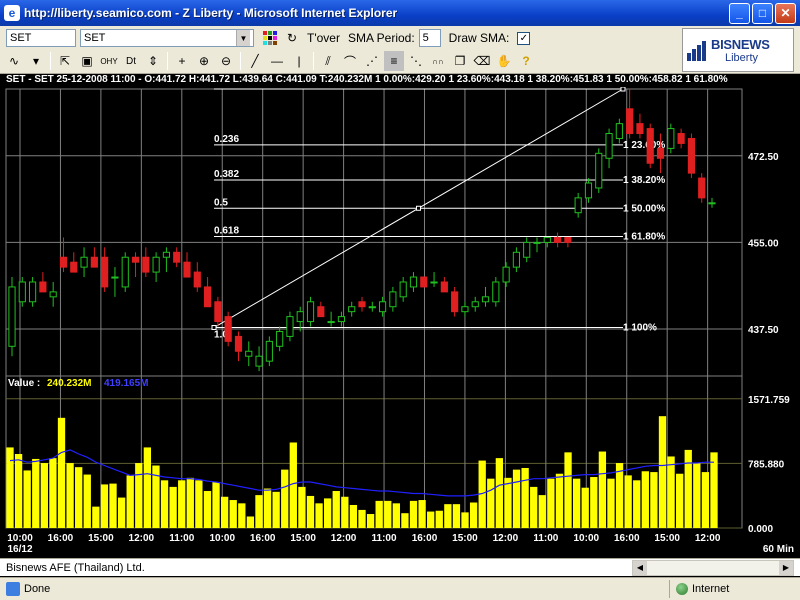  Describe the element at coordinates (292, 38) in the screenshot. I see `refresh-icon: ↻` at that location.